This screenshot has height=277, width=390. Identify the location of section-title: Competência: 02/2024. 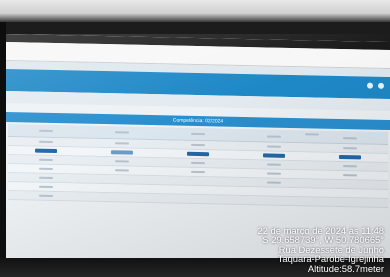
(198, 121).